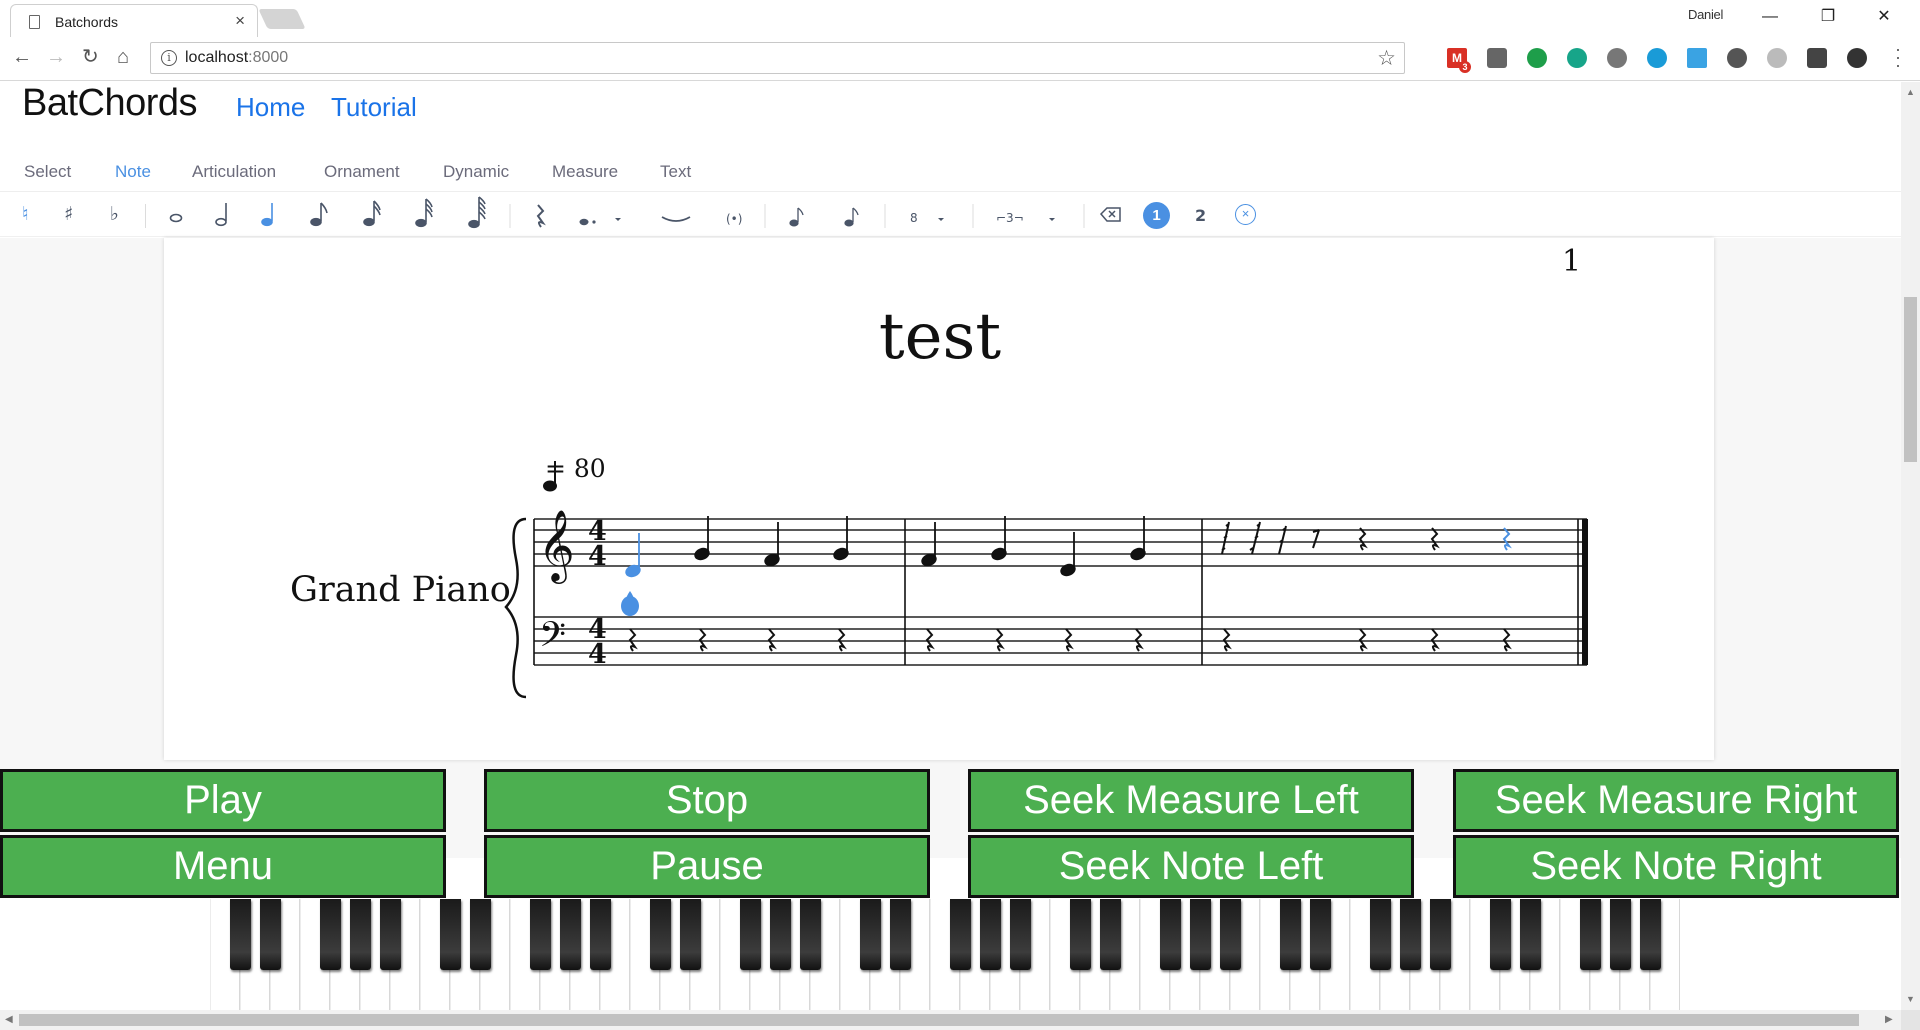 This screenshot has height=1030, width=1920. I want to click on selected-rest, so click(1507, 539).